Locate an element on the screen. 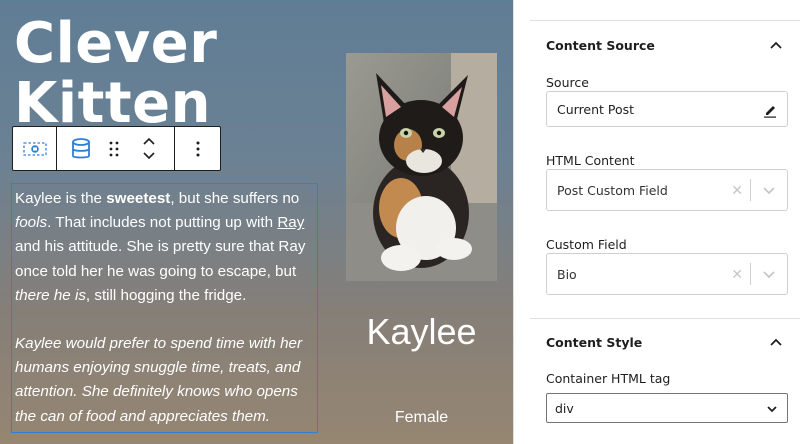 This screenshot has width=800, height=444. move-up-button is located at coordinates (149, 142).